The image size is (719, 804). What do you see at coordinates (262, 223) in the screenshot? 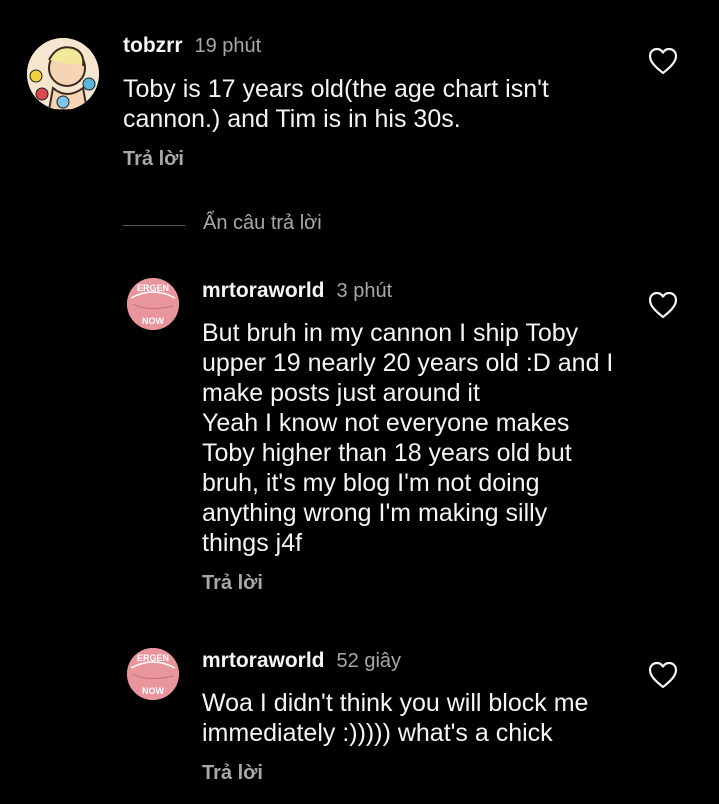
I see `hide-replies-label: Ẩn câu trả lời` at bounding box center [262, 223].